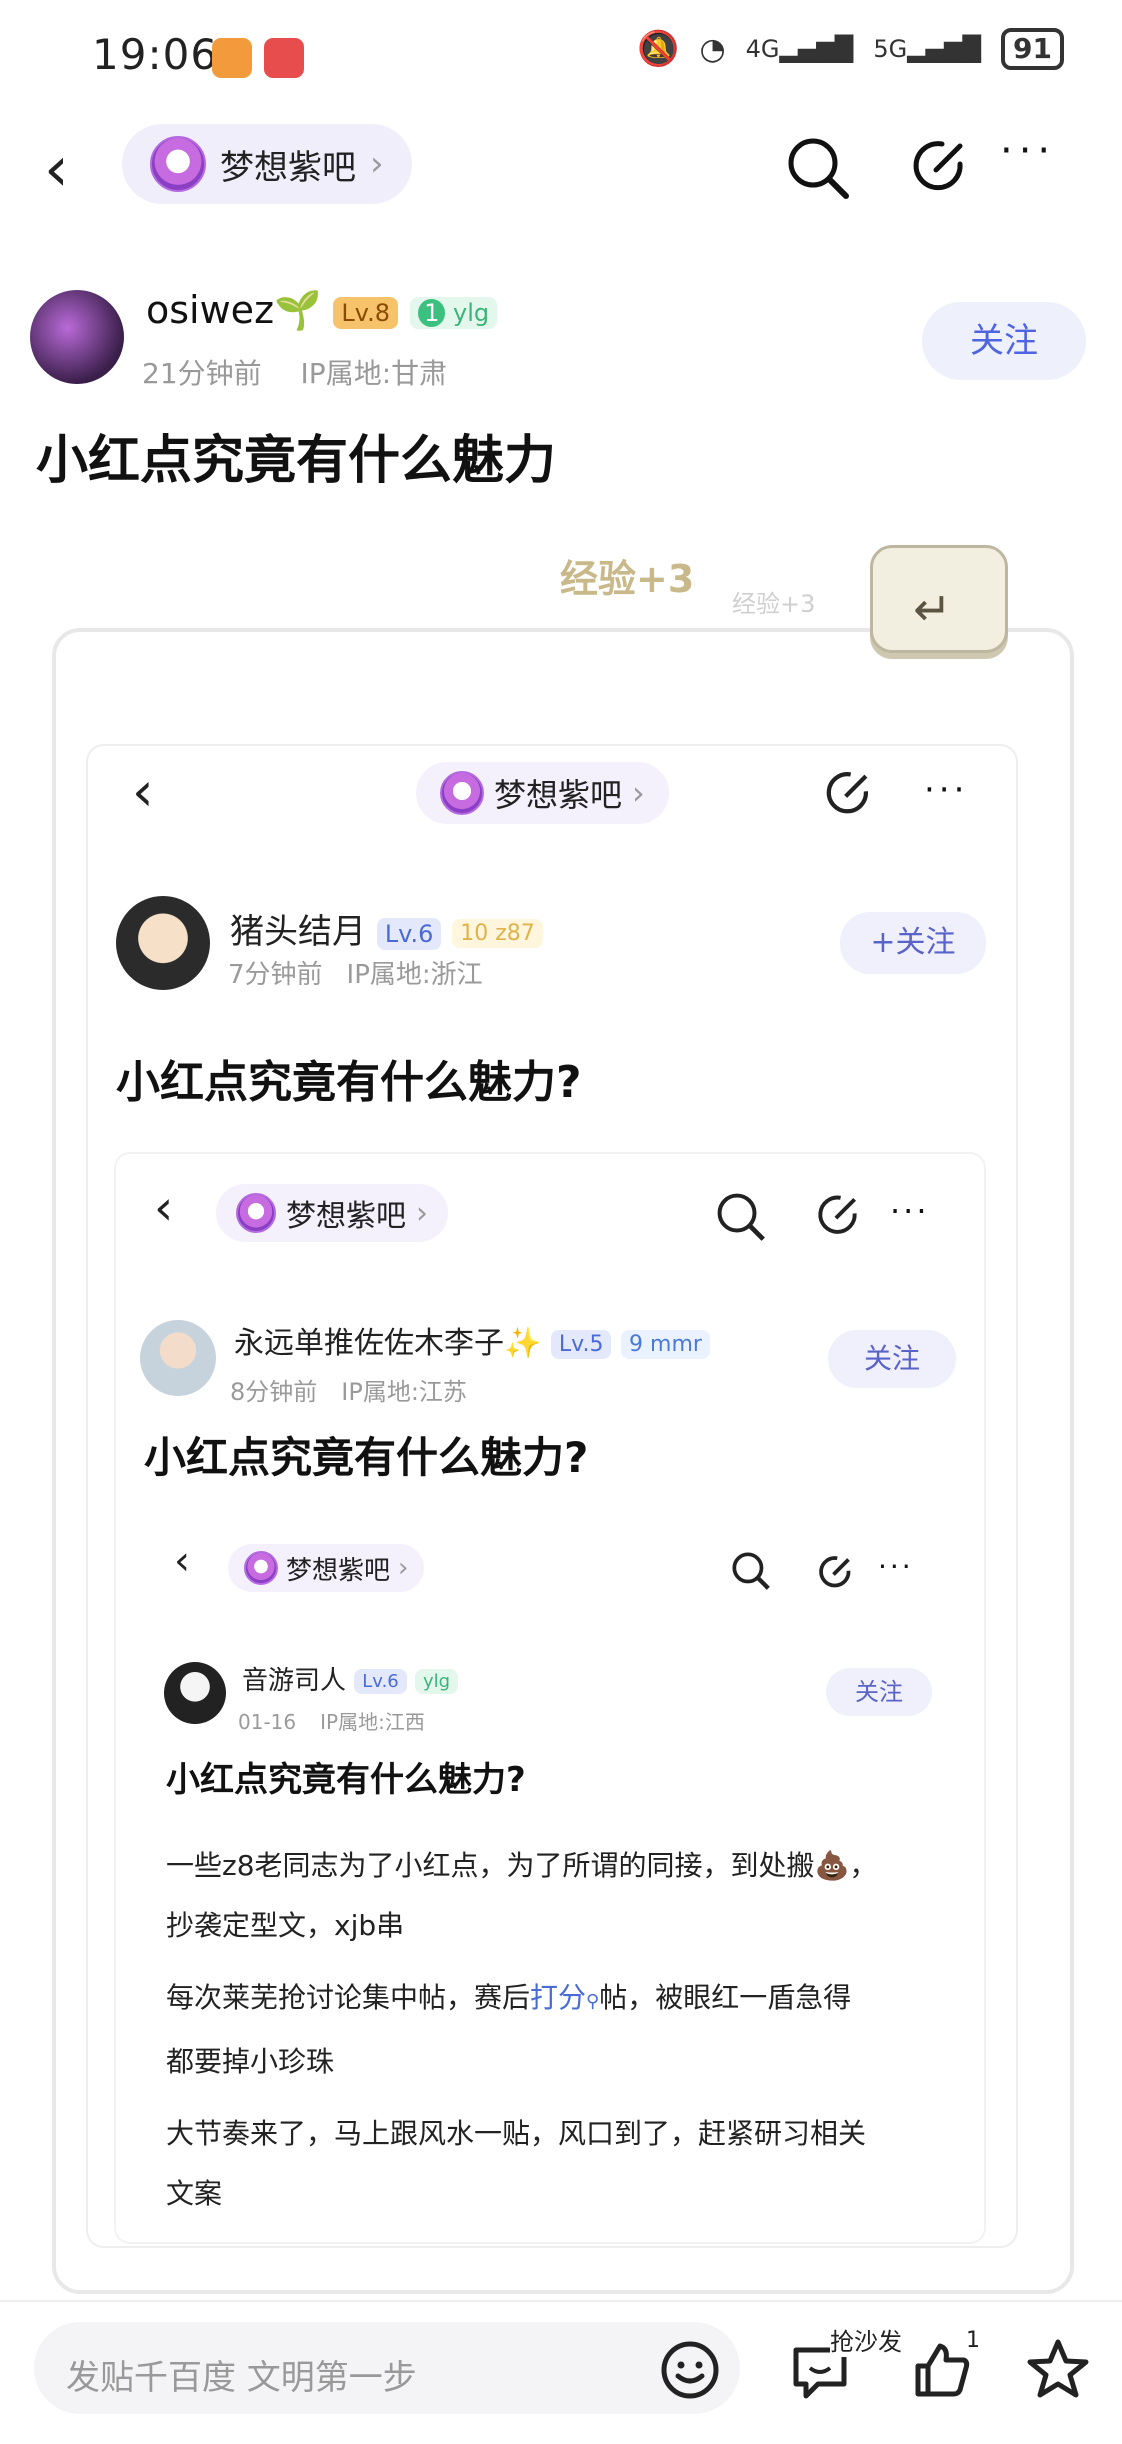 The image size is (1122, 2444). Describe the element at coordinates (403, 1568) in the screenshot. I see `l3-chevron-icon: ›` at that location.